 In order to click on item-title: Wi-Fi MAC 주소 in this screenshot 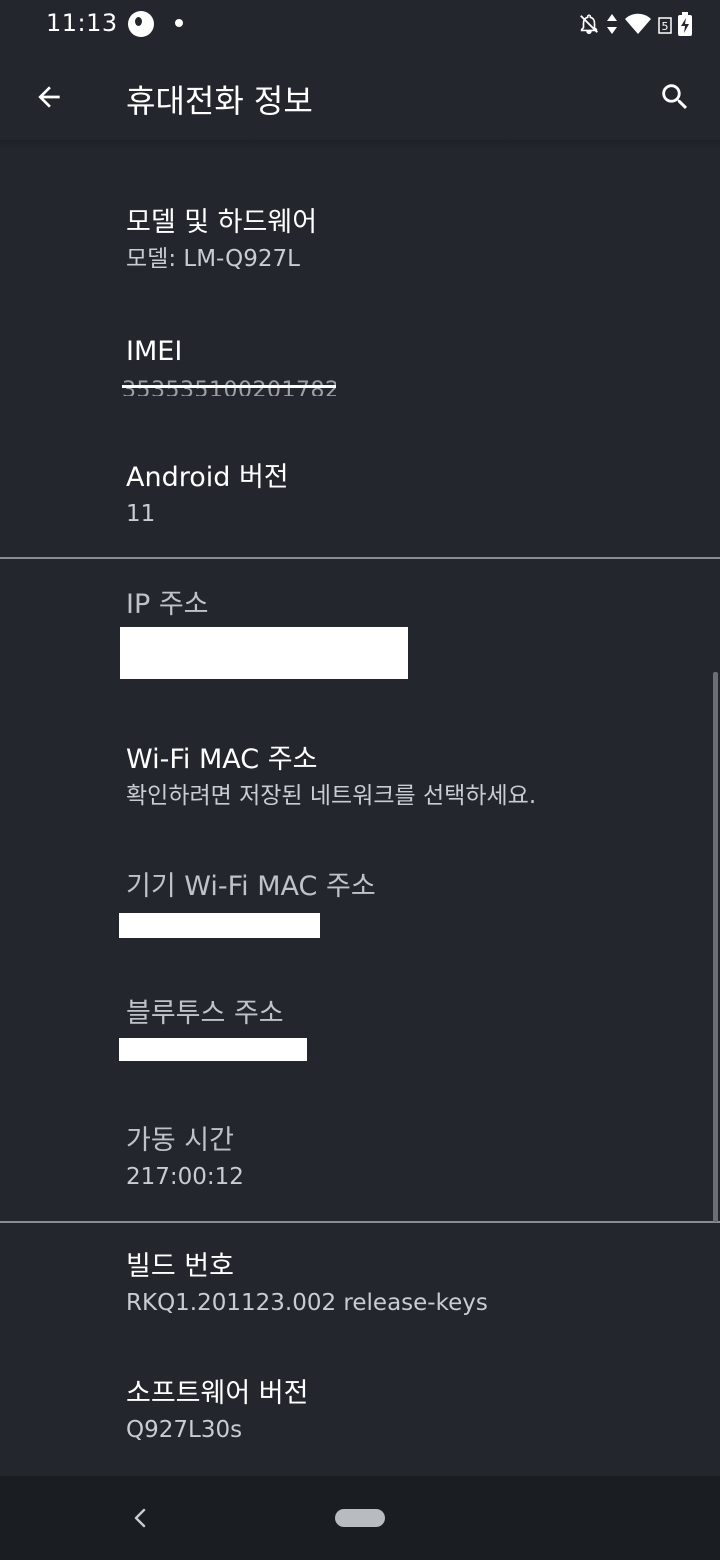, I will do `click(222, 759)`.